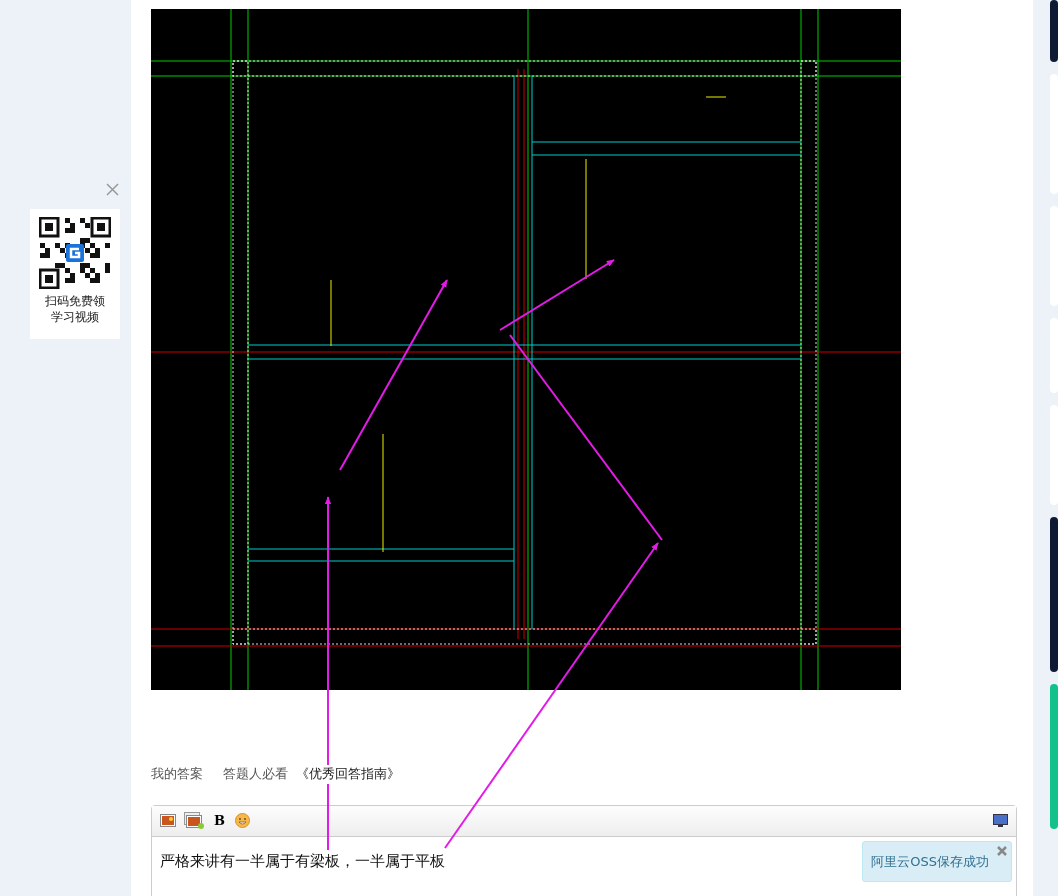 The height and width of the screenshot is (896, 1058). I want to click on bold-button: B, so click(219, 821).